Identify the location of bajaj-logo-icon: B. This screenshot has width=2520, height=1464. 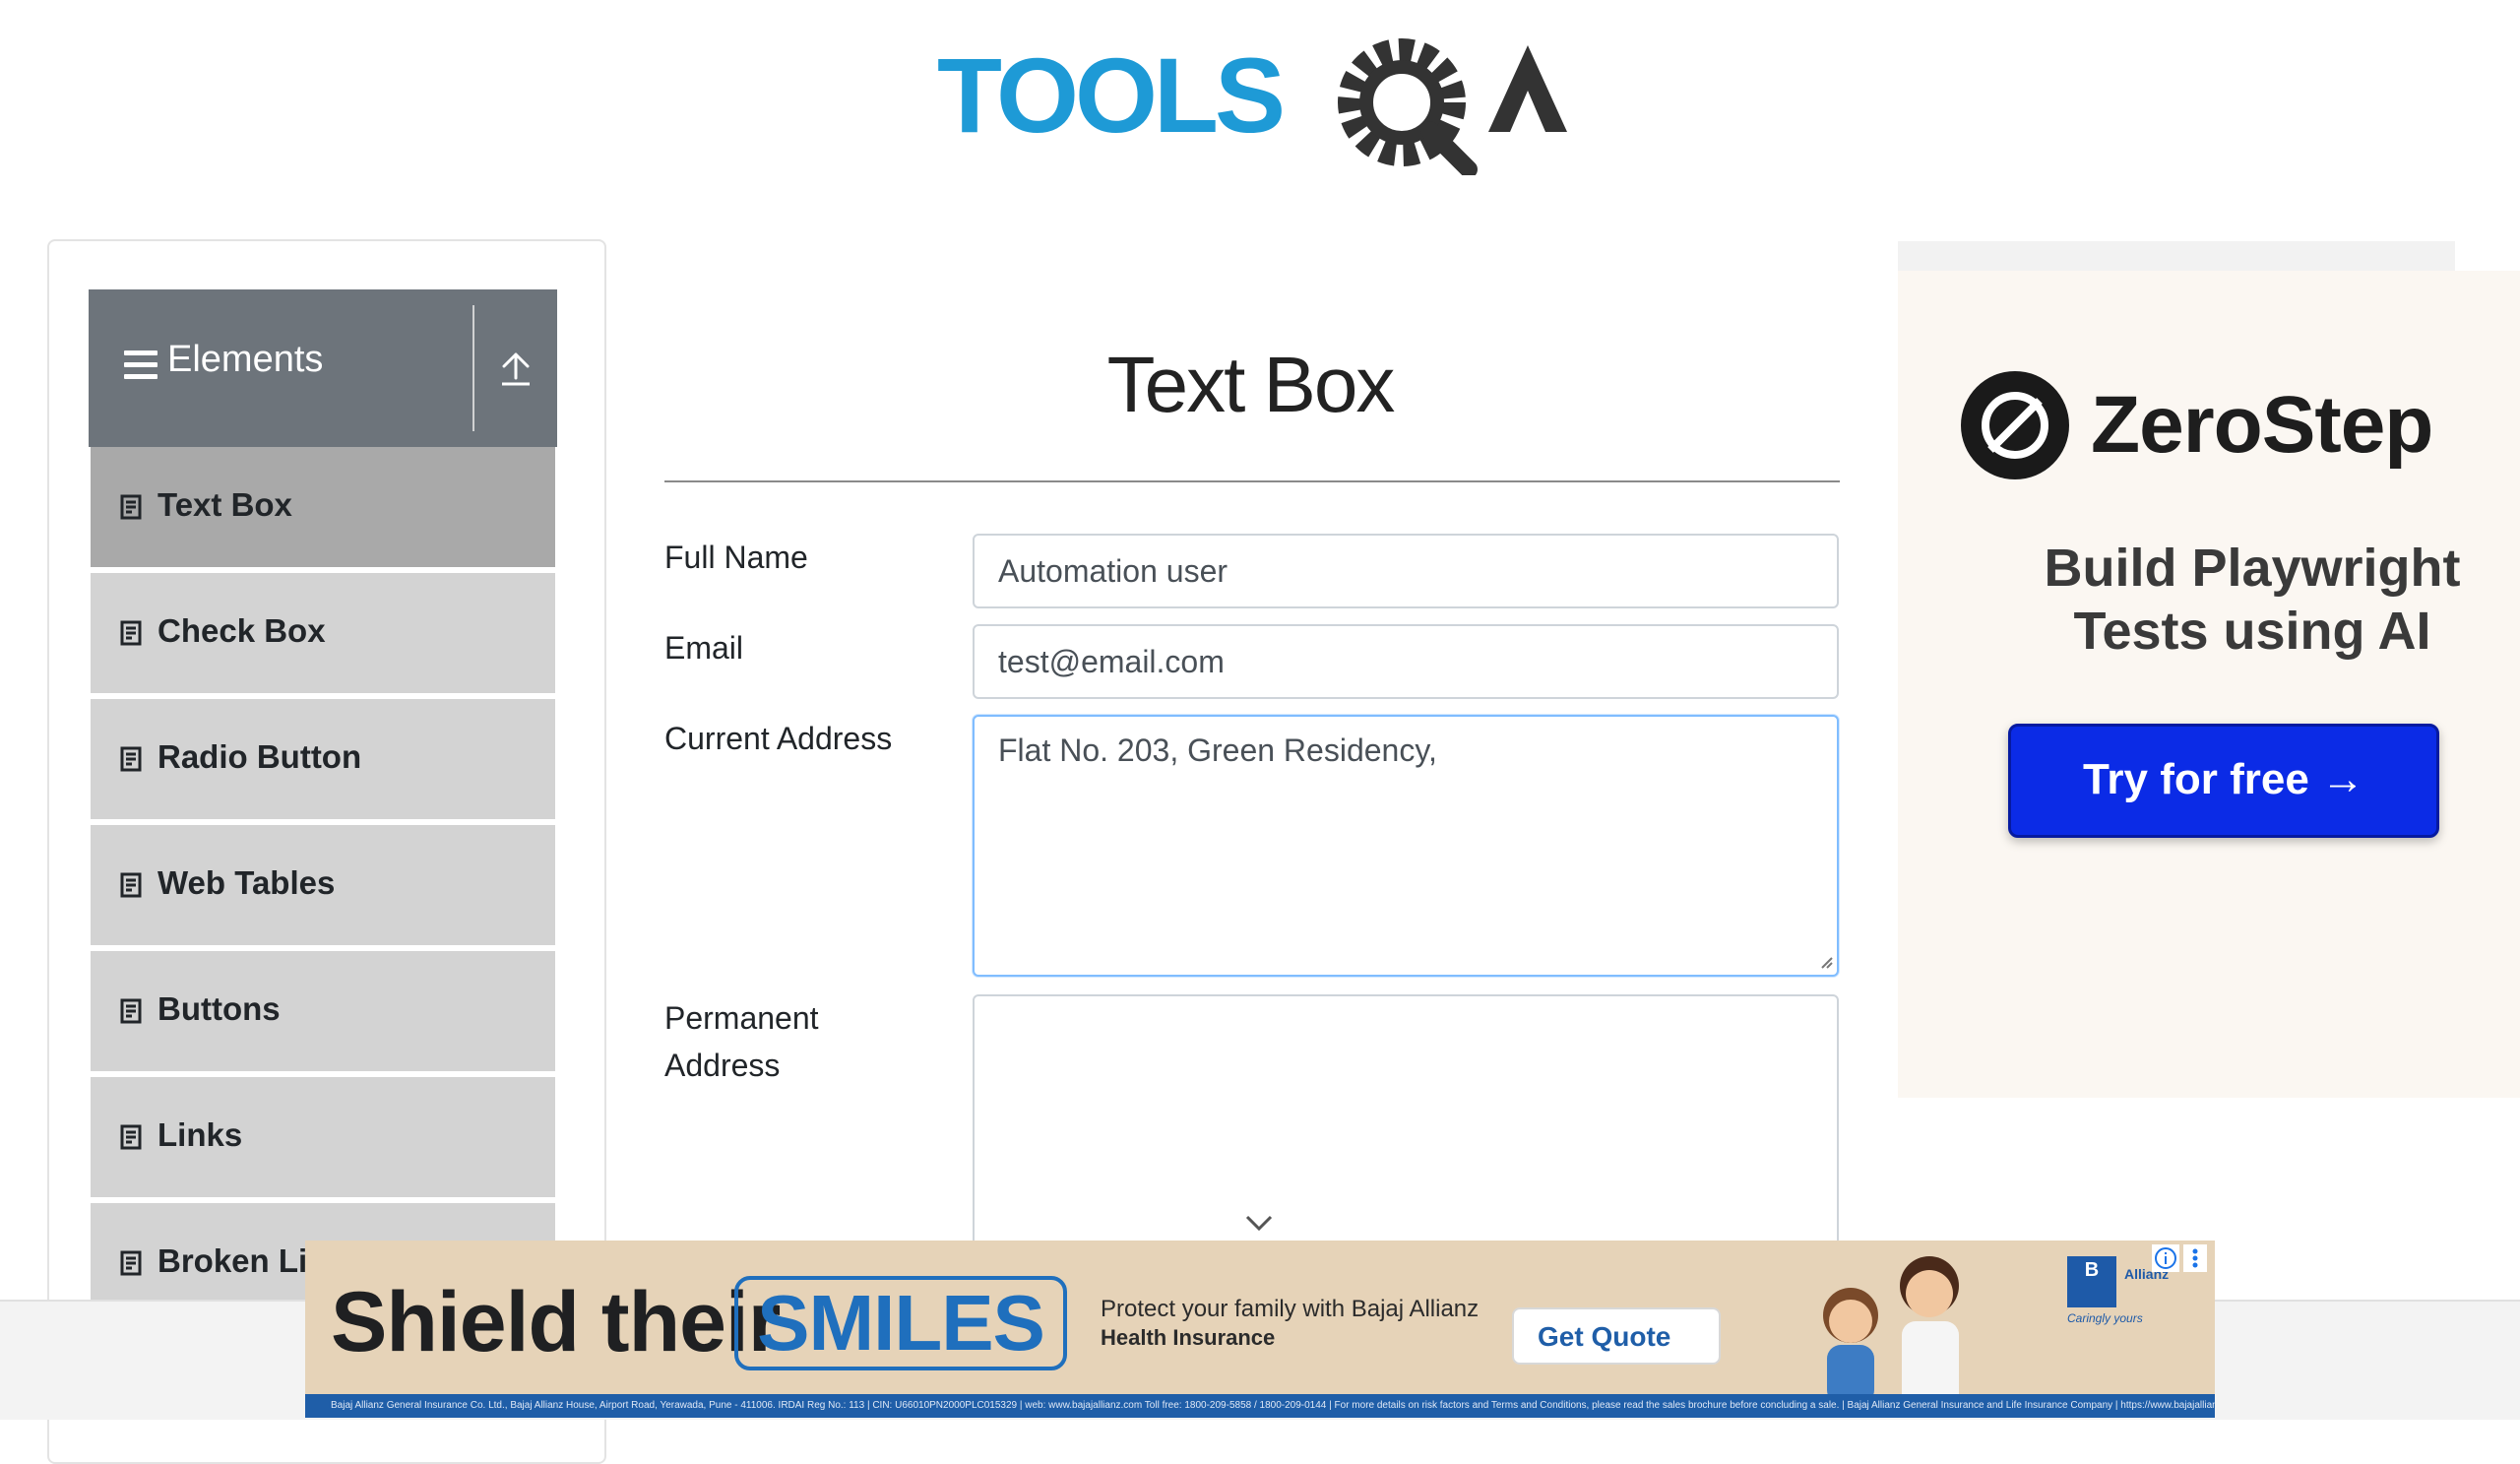
(2091, 1282).